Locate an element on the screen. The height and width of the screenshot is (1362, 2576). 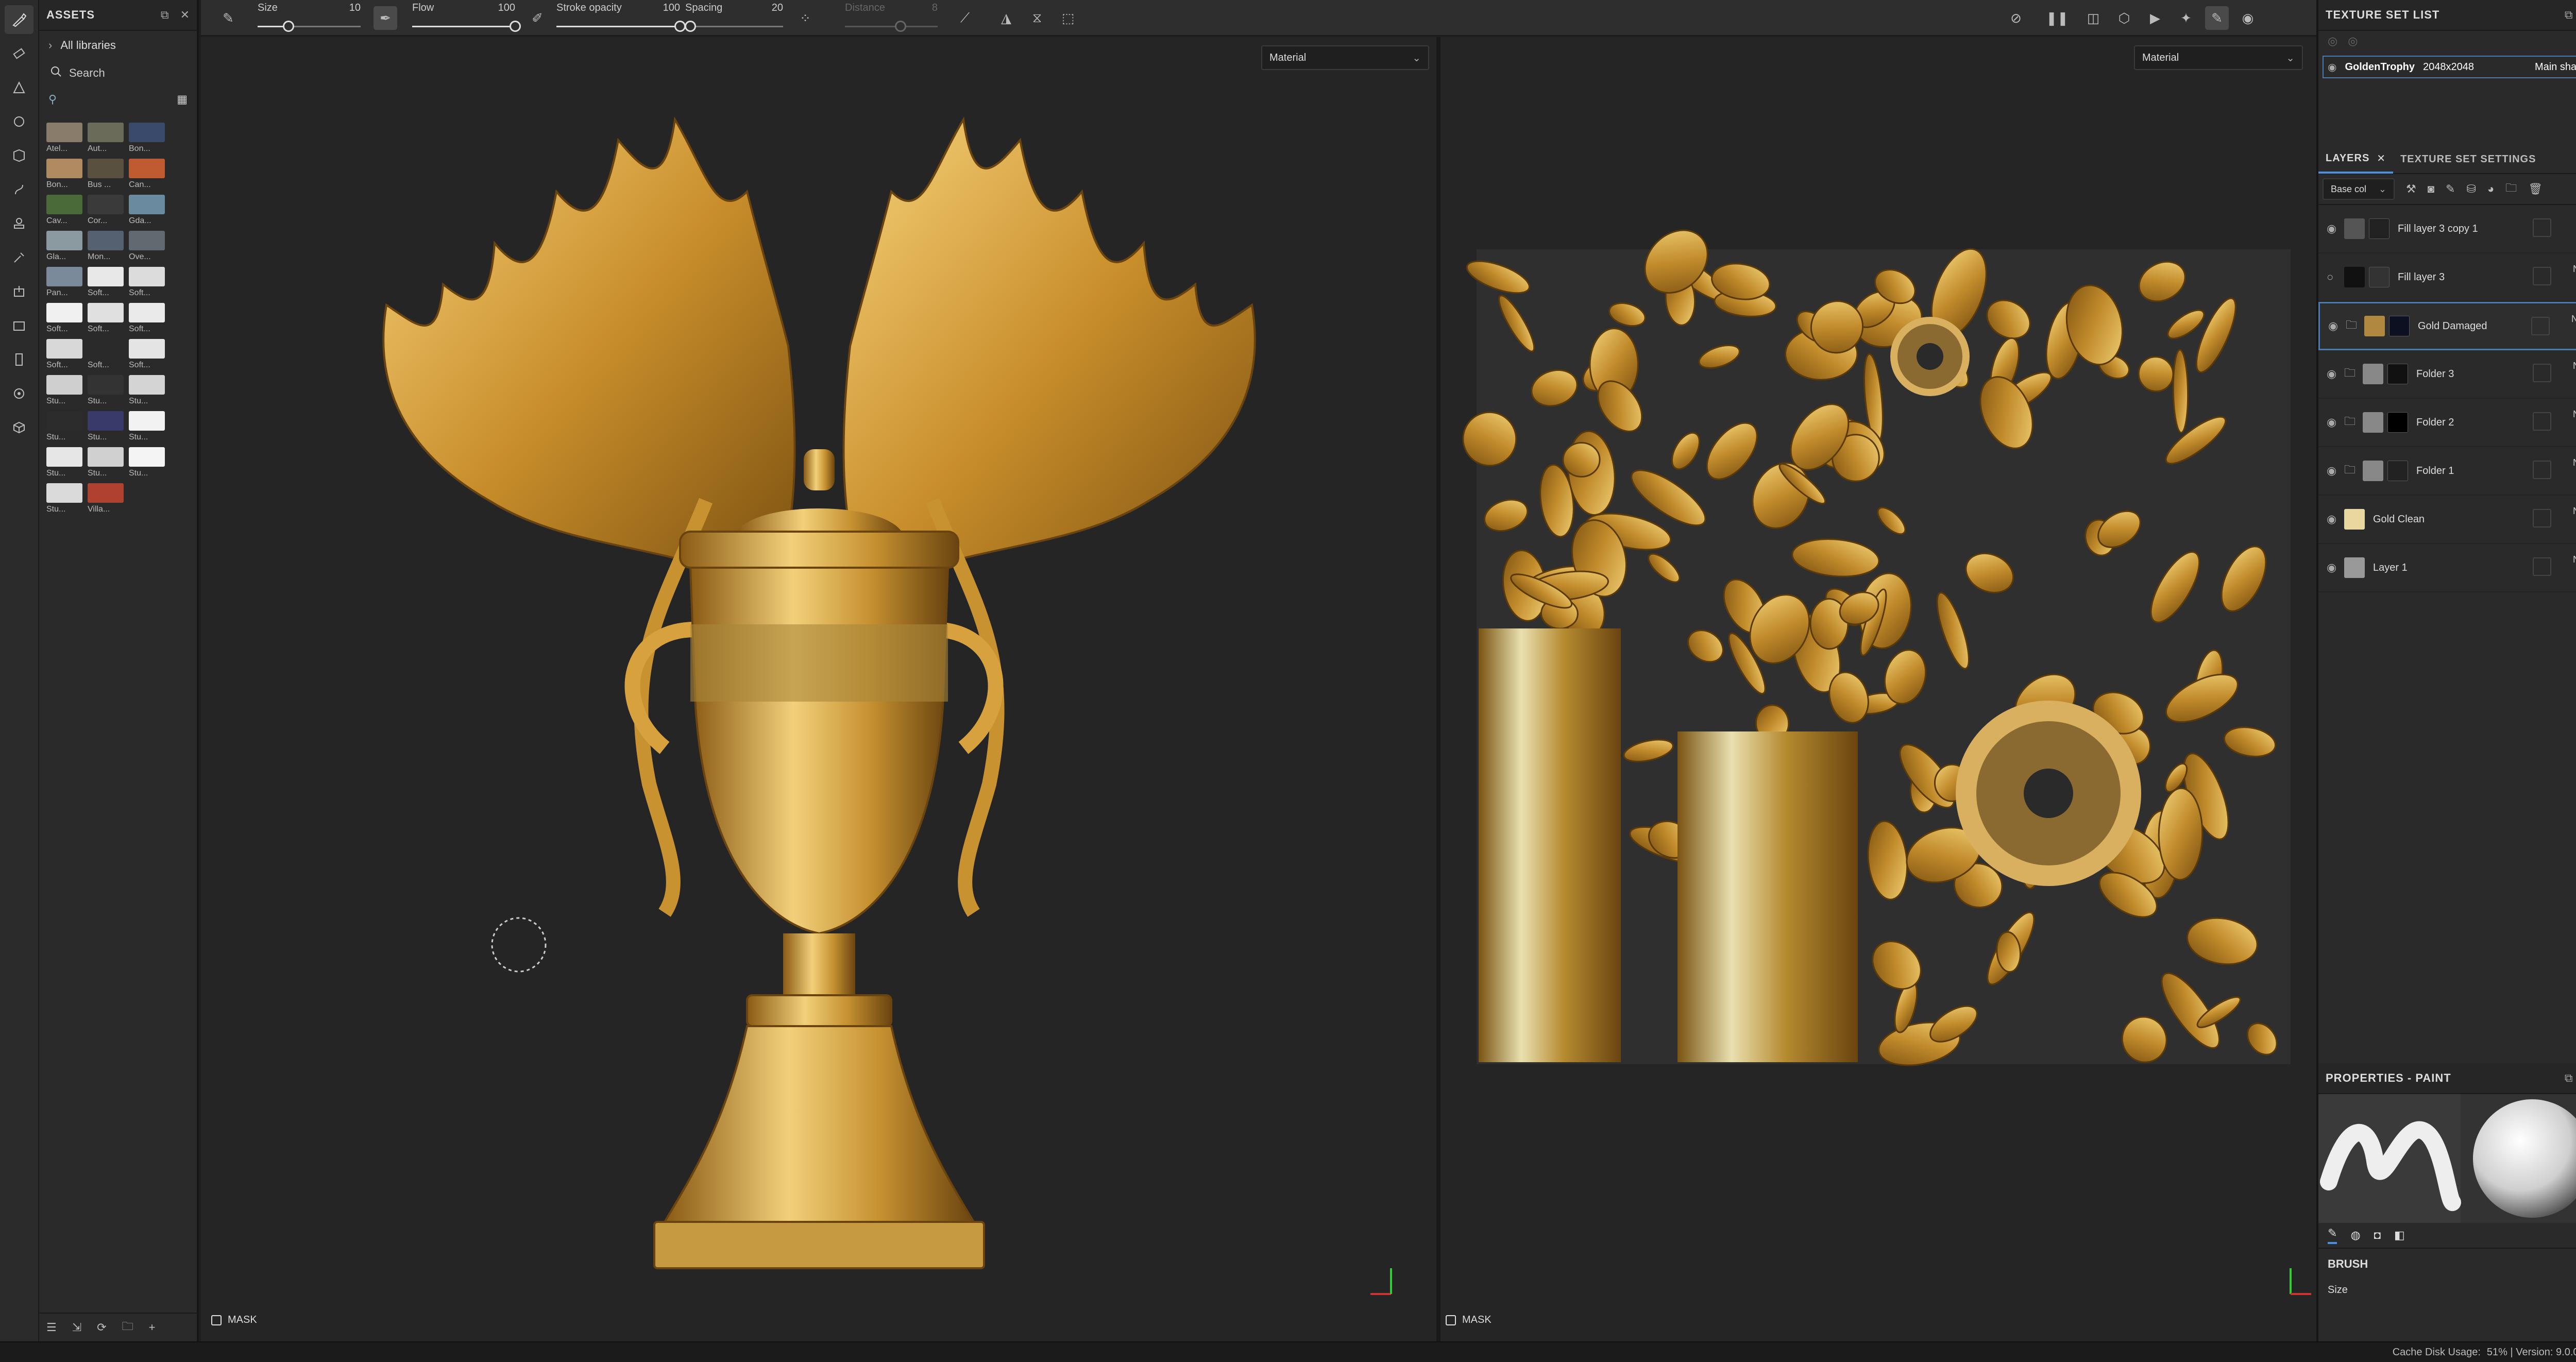
import-icon: ⇲ is located at coordinates (76, 1328).